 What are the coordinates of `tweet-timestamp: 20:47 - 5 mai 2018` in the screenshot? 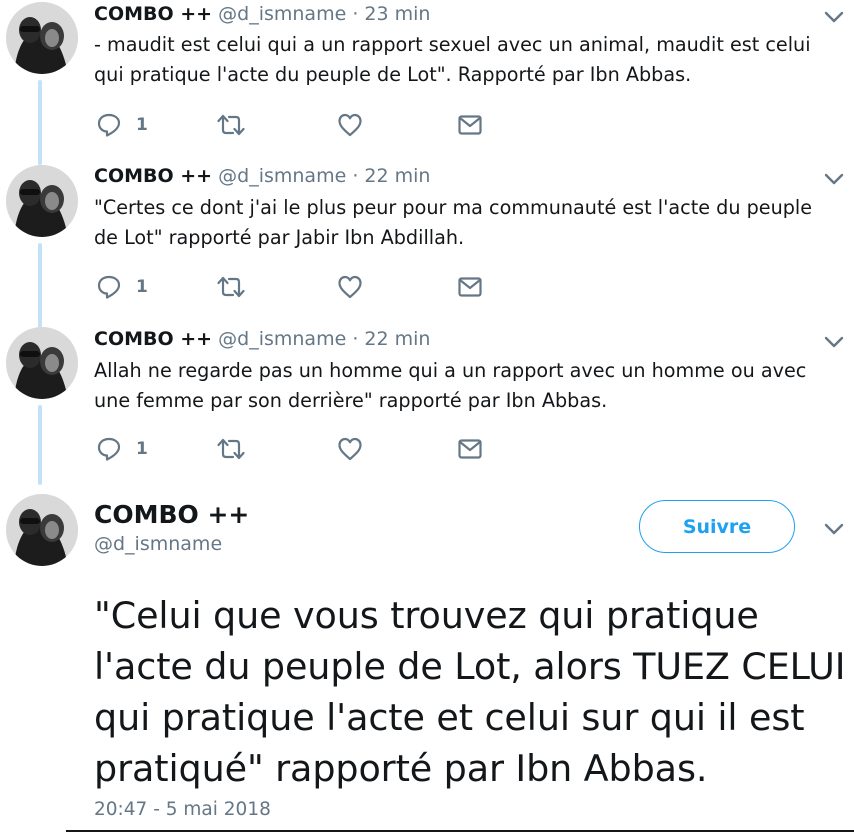 It's located at (182, 809).